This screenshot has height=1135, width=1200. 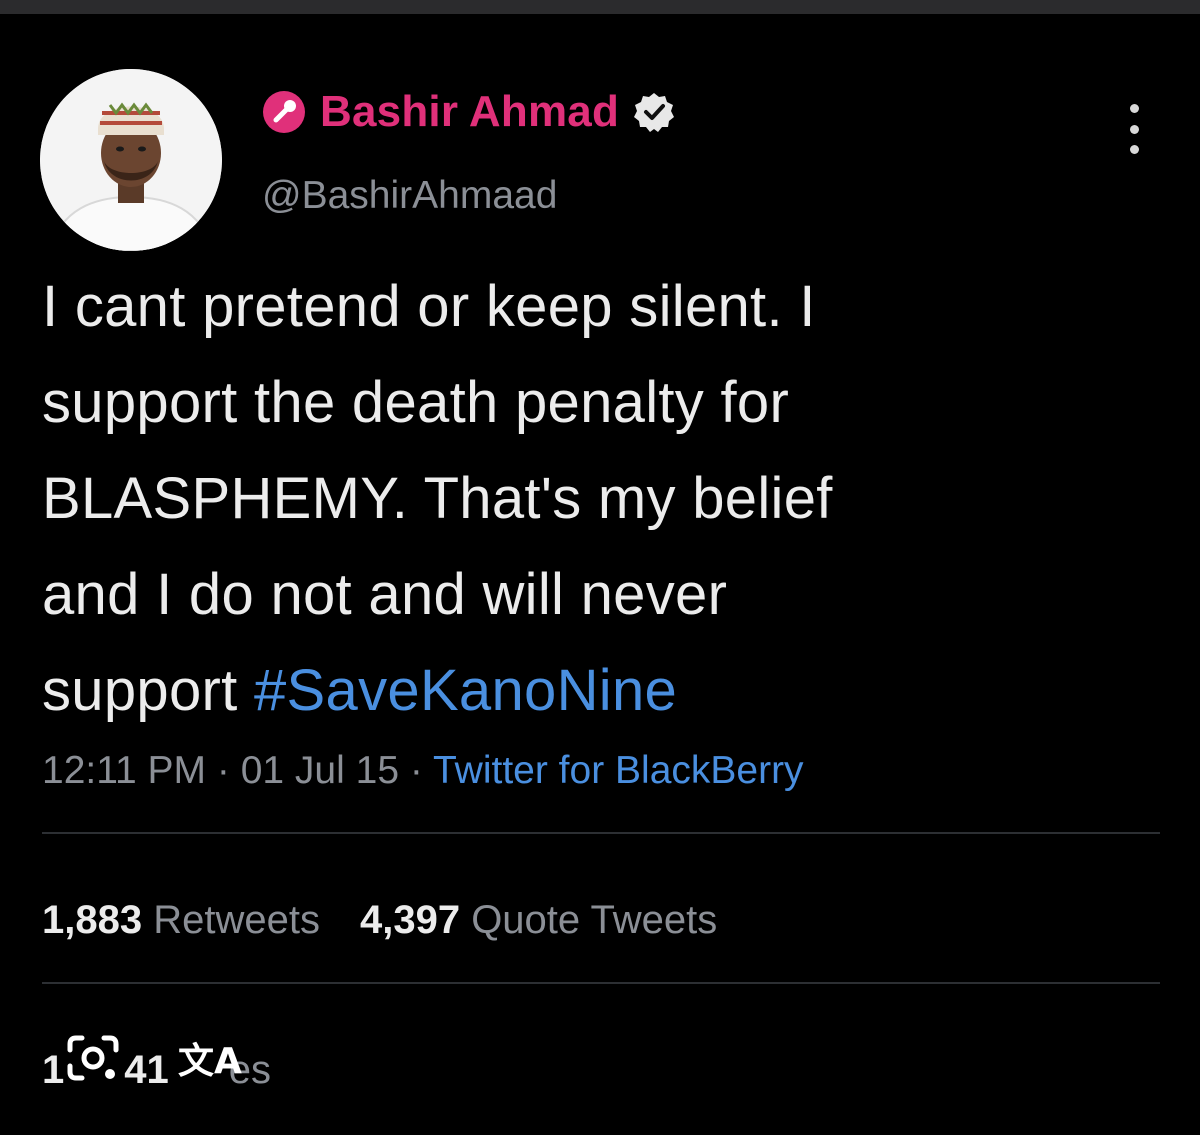 What do you see at coordinates (385, 594) in the screenshot?
I see `tweet-line: and I do not and will never` at bounding box center [385, 594].